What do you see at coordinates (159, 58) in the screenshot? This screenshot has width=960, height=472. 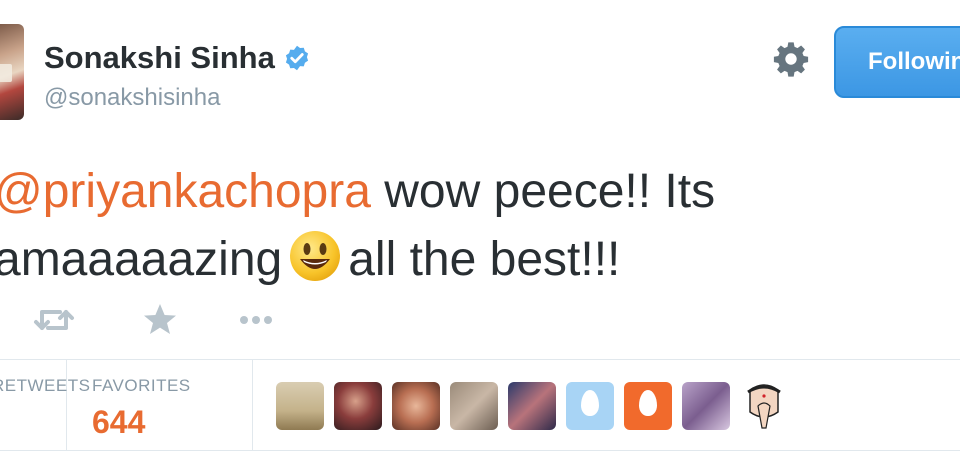 I see `display-name-text: Sonakshi Sinha` at bounding box center [159, 58].